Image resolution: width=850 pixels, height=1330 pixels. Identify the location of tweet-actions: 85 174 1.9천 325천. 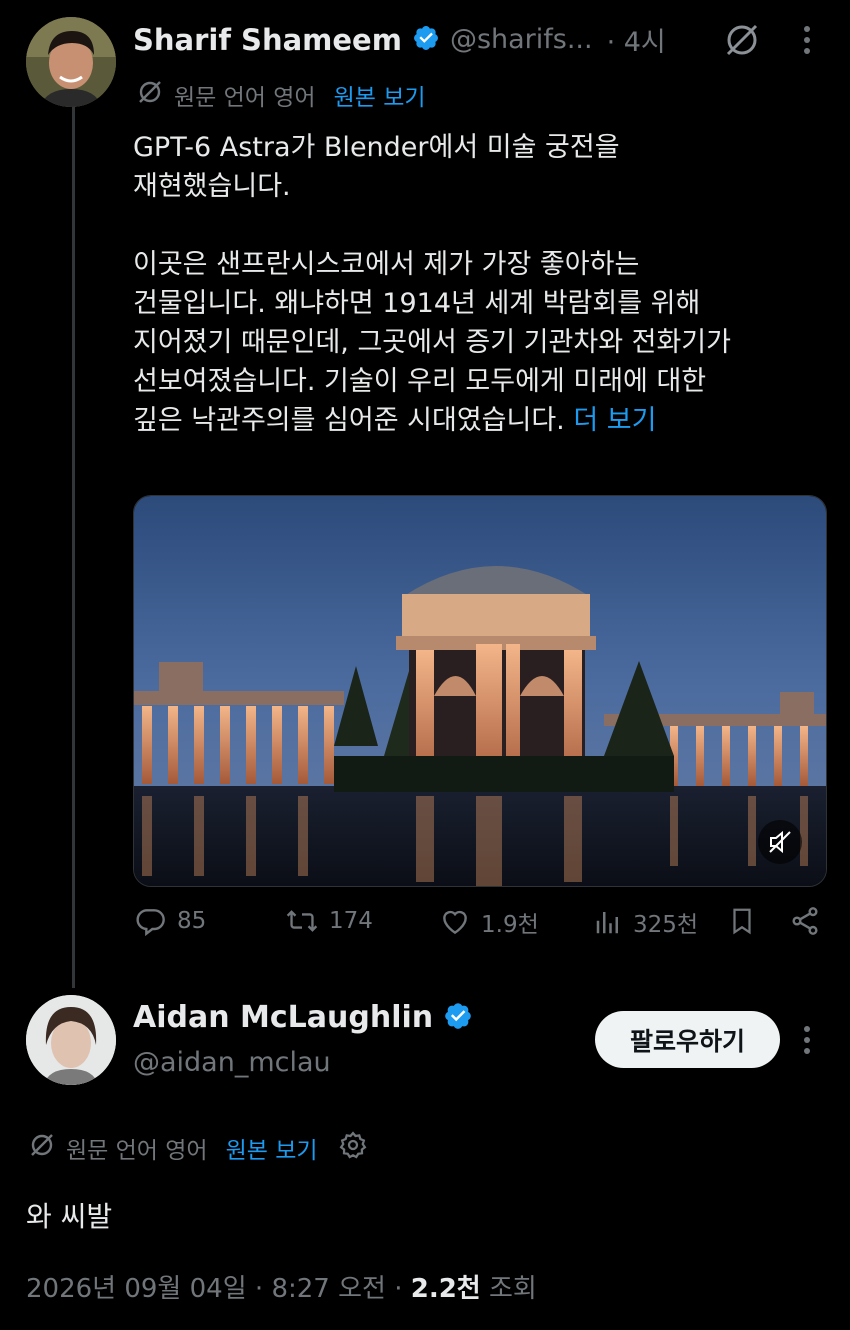
(479, 927).